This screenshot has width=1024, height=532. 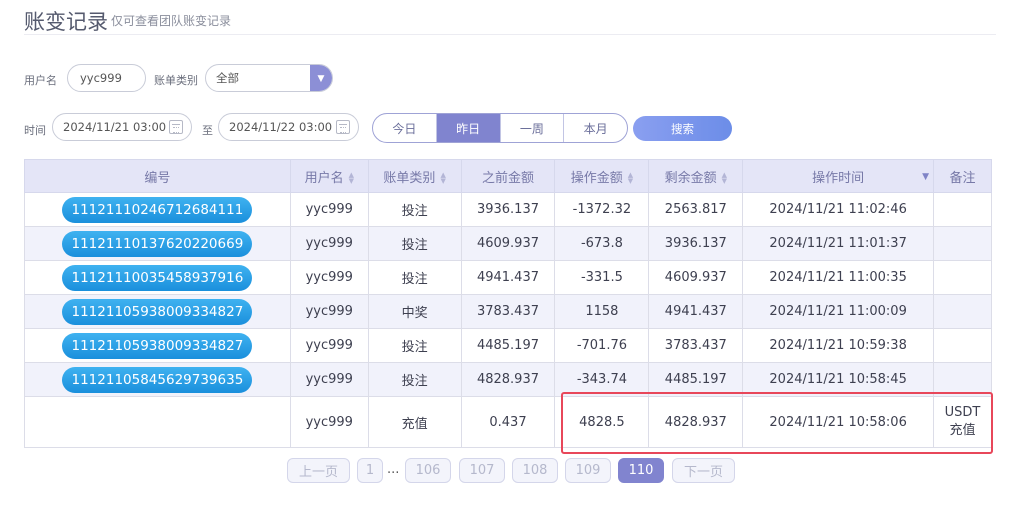 I want to click on col-header-id: 编号, so click(x=157, y=176).